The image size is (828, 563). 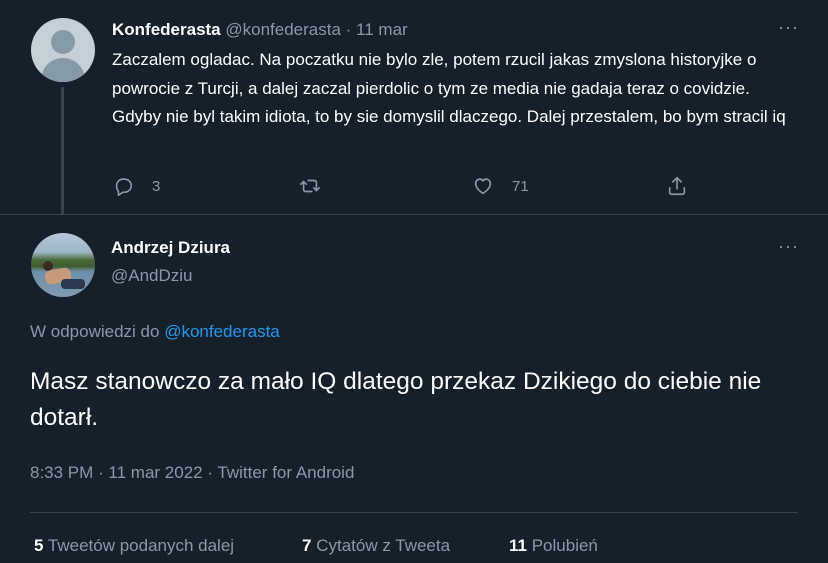 What do you see at coordinates (483, 186) in the screenshot?
I see `heart-icon` at bounding box center [483, 186].